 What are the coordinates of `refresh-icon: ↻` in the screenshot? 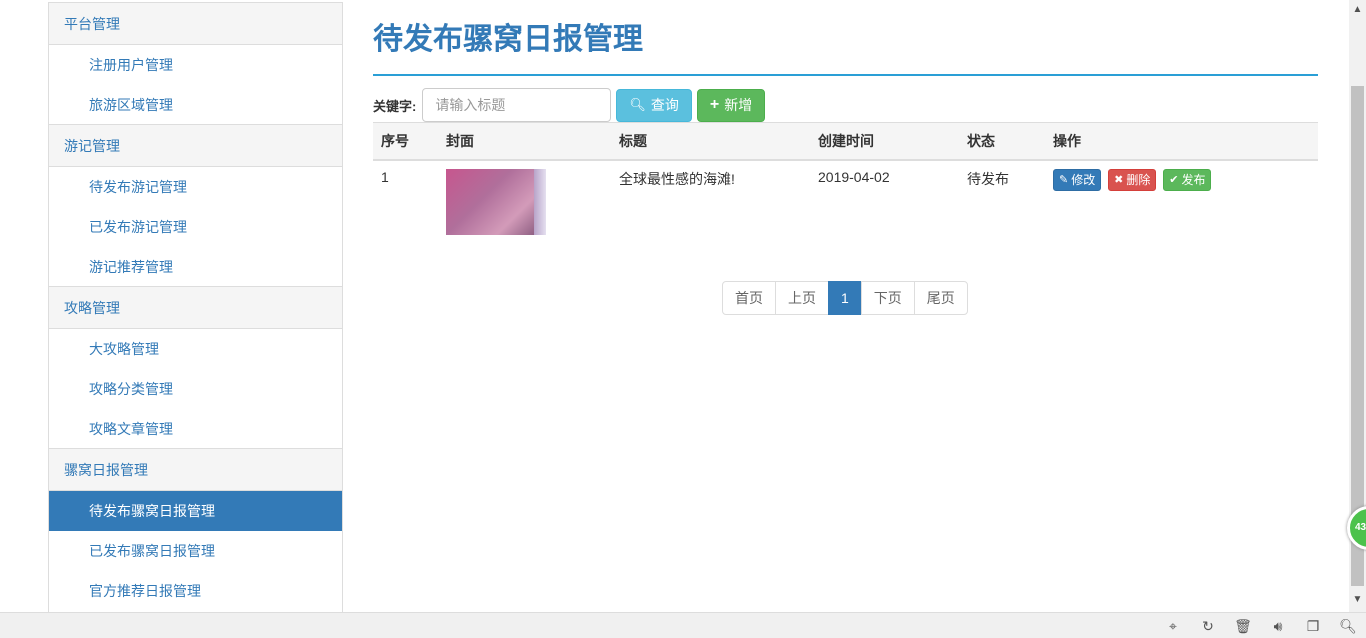 It's located at (1208, 626).